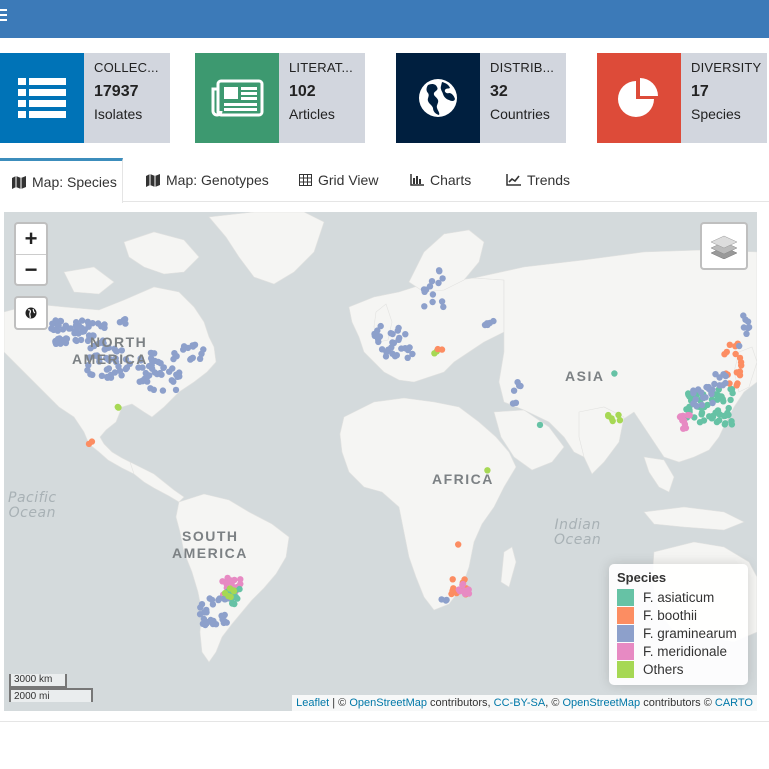  Describe the element at coordinates (338, 180) in the screenshot. I see `tab-grid-view: Grid View` at that location.